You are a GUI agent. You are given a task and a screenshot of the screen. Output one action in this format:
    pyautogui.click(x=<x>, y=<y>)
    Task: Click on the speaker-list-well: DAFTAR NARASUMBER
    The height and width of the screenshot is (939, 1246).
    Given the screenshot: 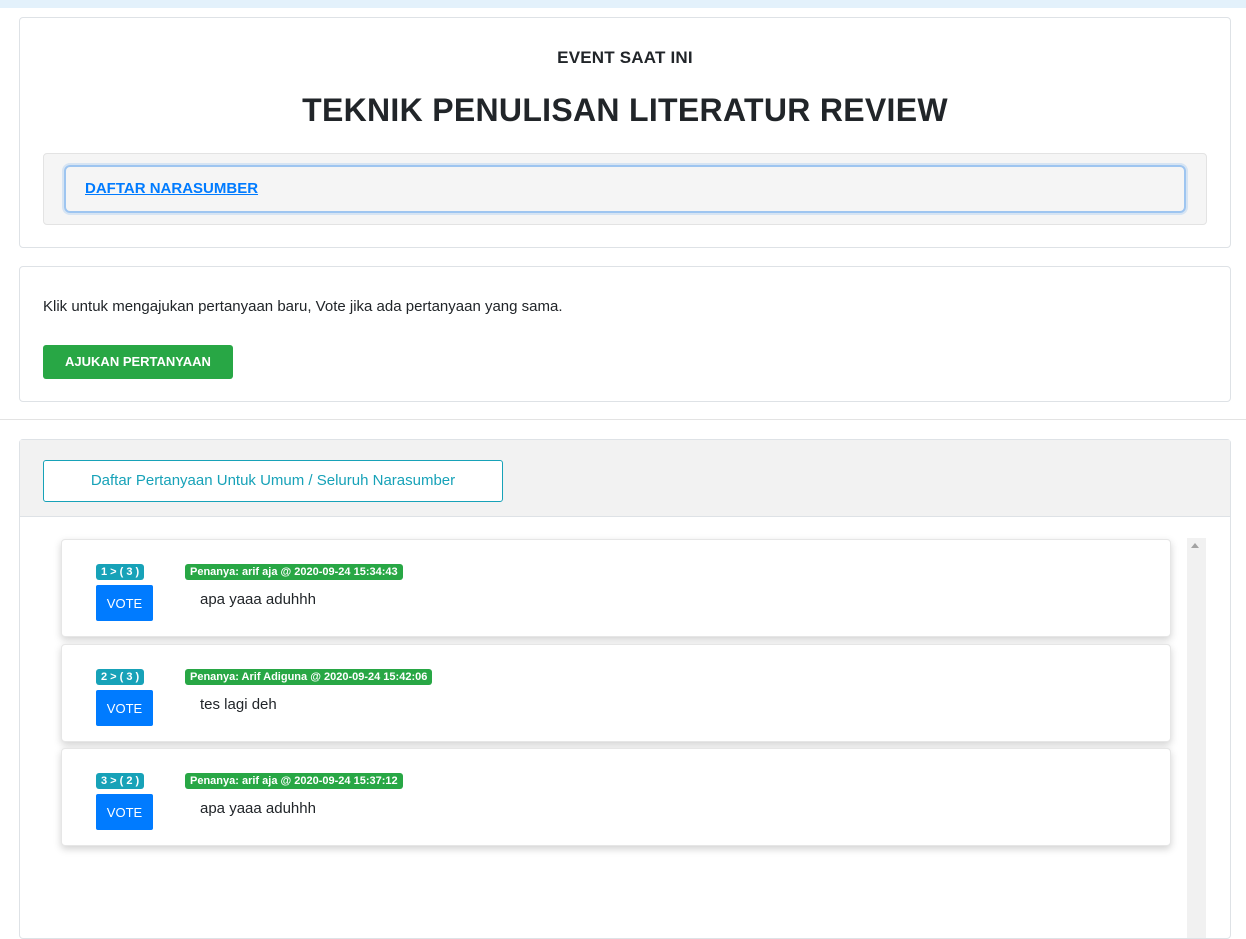 What is the action you would take?
    pyautogui.click(x=625, y=189)
    